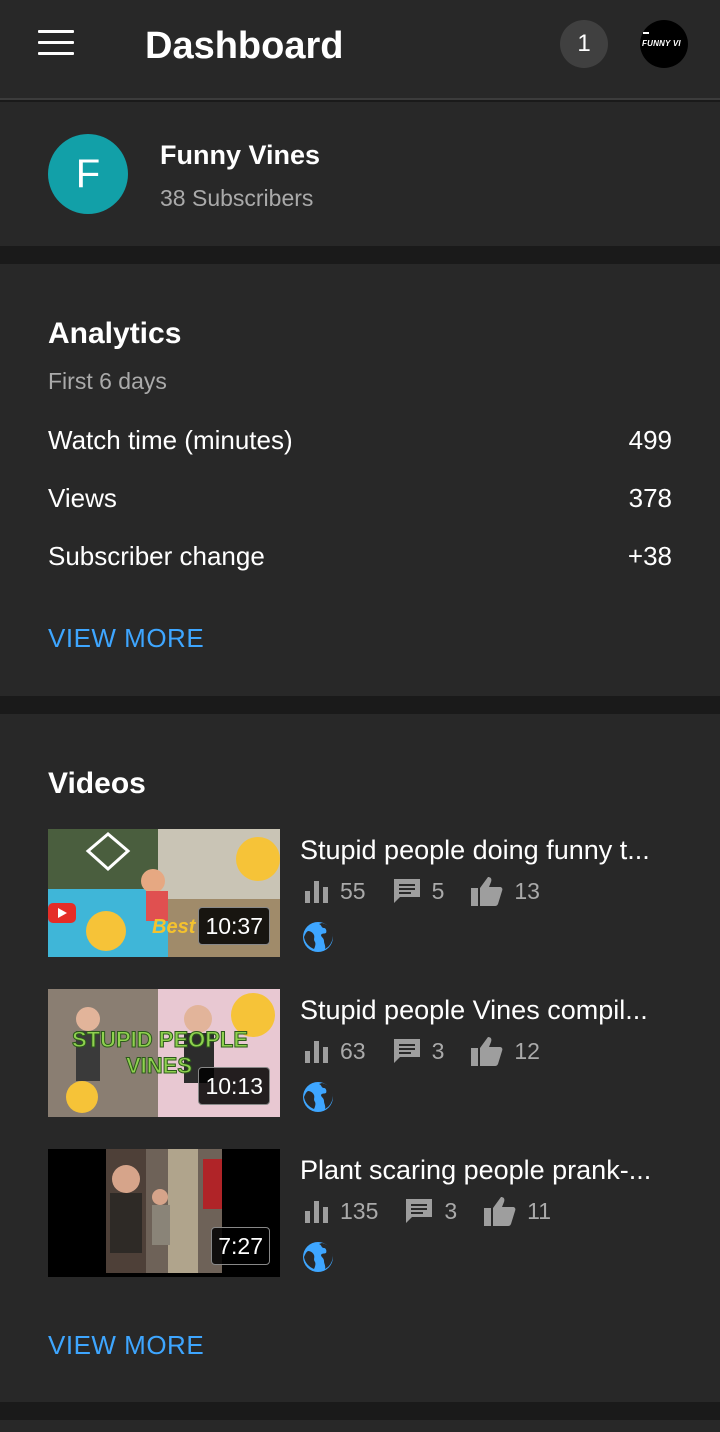 This screenshot has height=1432, width=720. What do you see at coordinates (353, 1051) in the screenshot?
I see `view-count: 63` at bounding box center [353, 1051].